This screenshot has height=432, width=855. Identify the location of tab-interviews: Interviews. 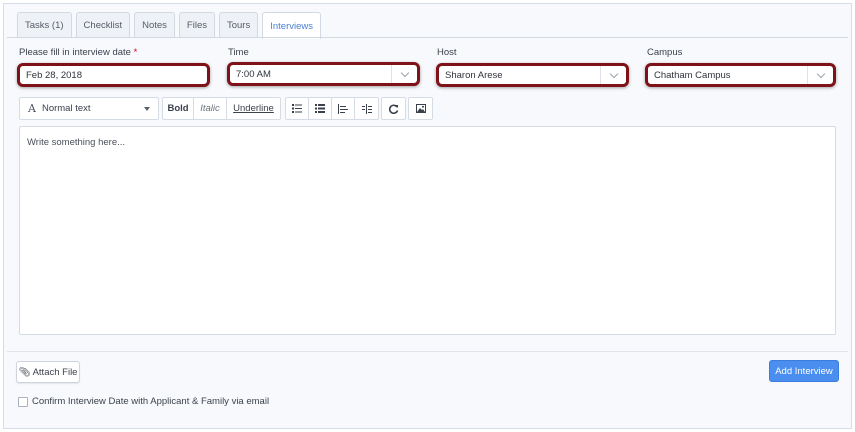
(291, 25).